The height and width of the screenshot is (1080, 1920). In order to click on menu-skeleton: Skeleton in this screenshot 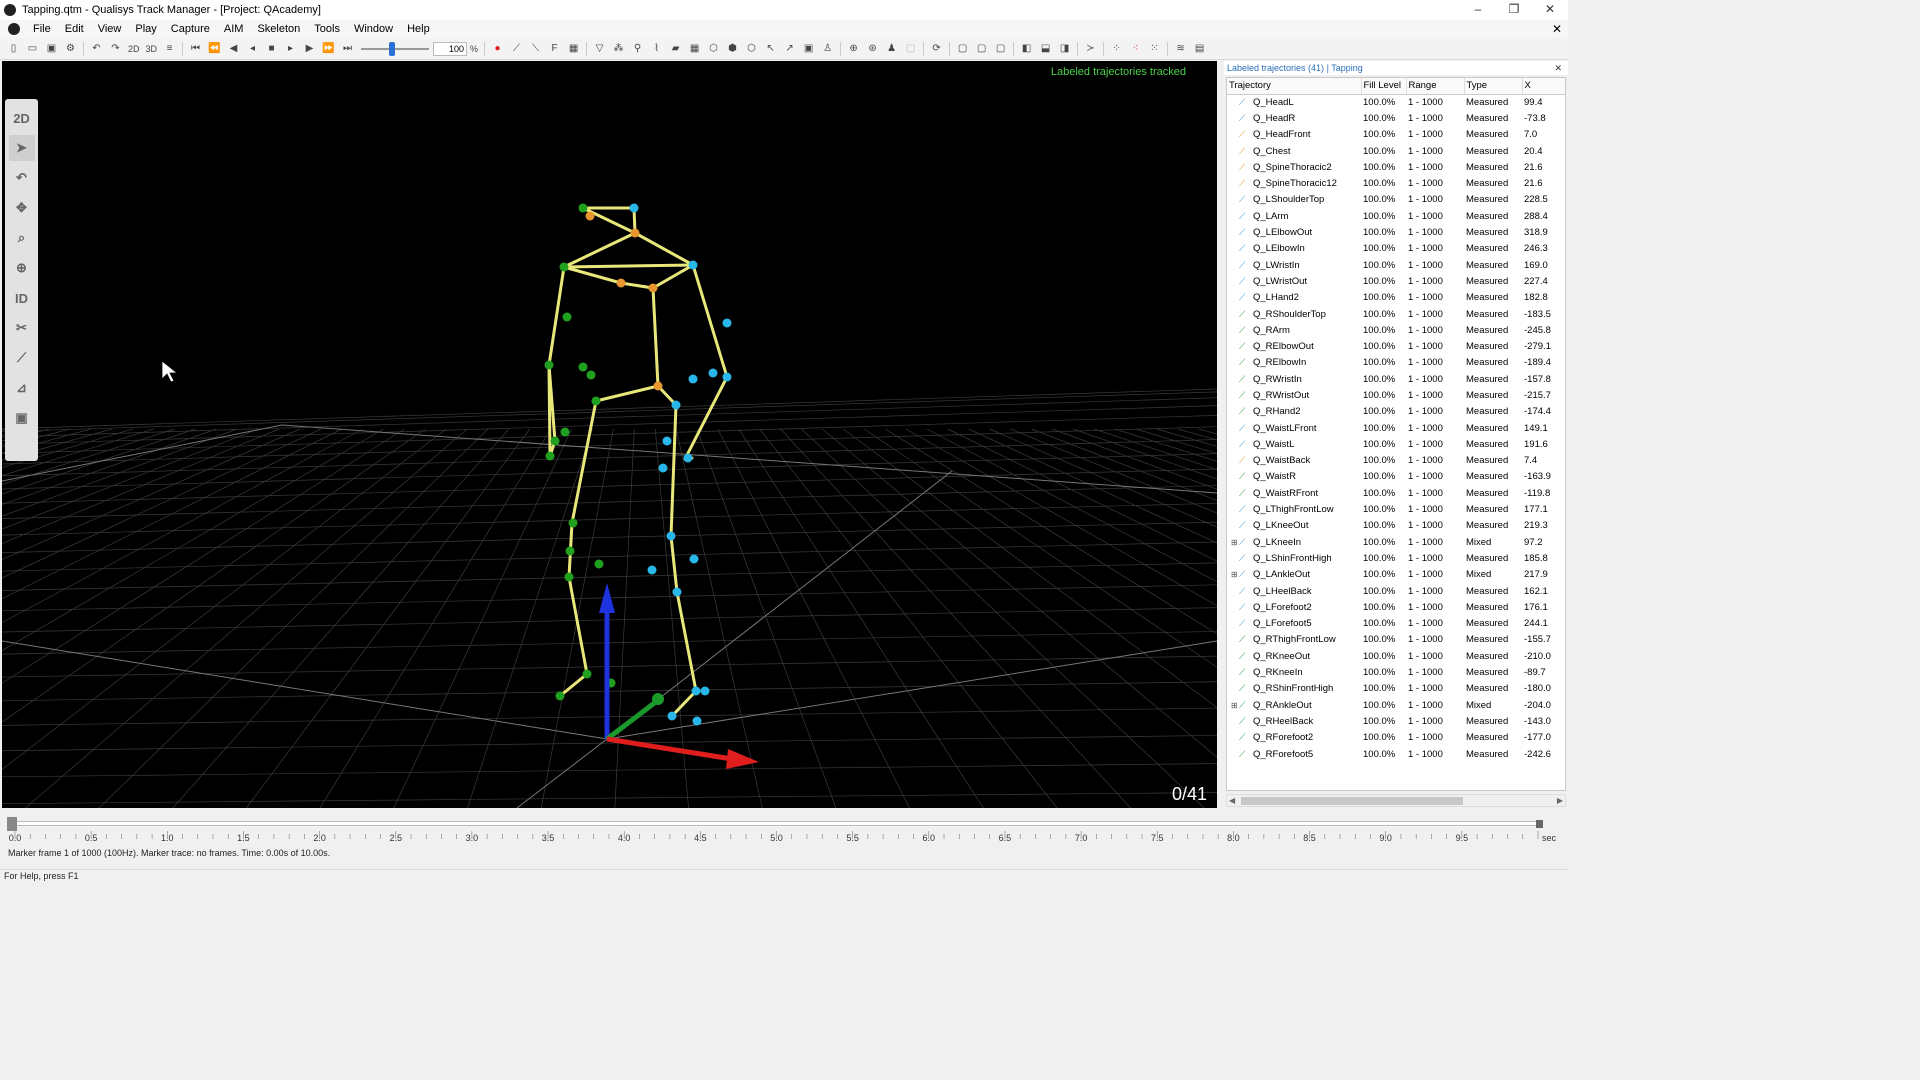, I will do `click(278, 29)`.